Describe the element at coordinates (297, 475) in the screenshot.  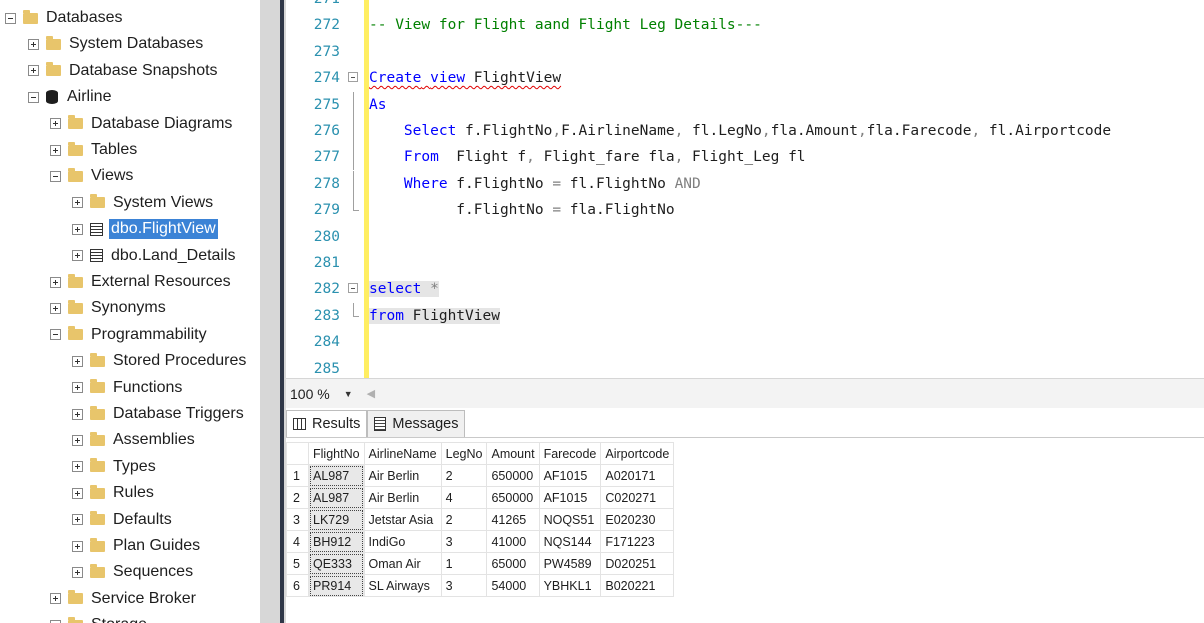
I see `row-number: 1` at that location.